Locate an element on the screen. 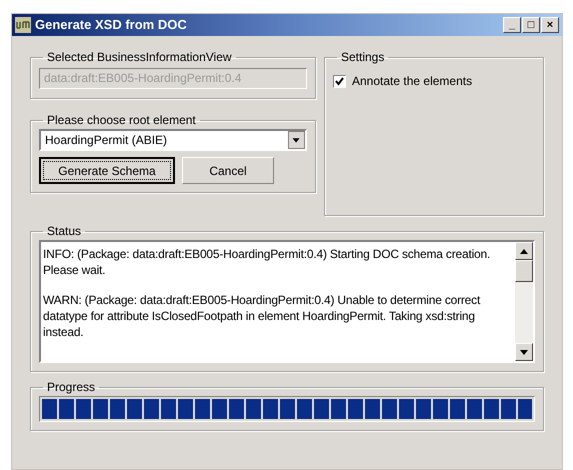 This screenshot has width=573, height=470. scrollbar is located at coordinates (524, 301).